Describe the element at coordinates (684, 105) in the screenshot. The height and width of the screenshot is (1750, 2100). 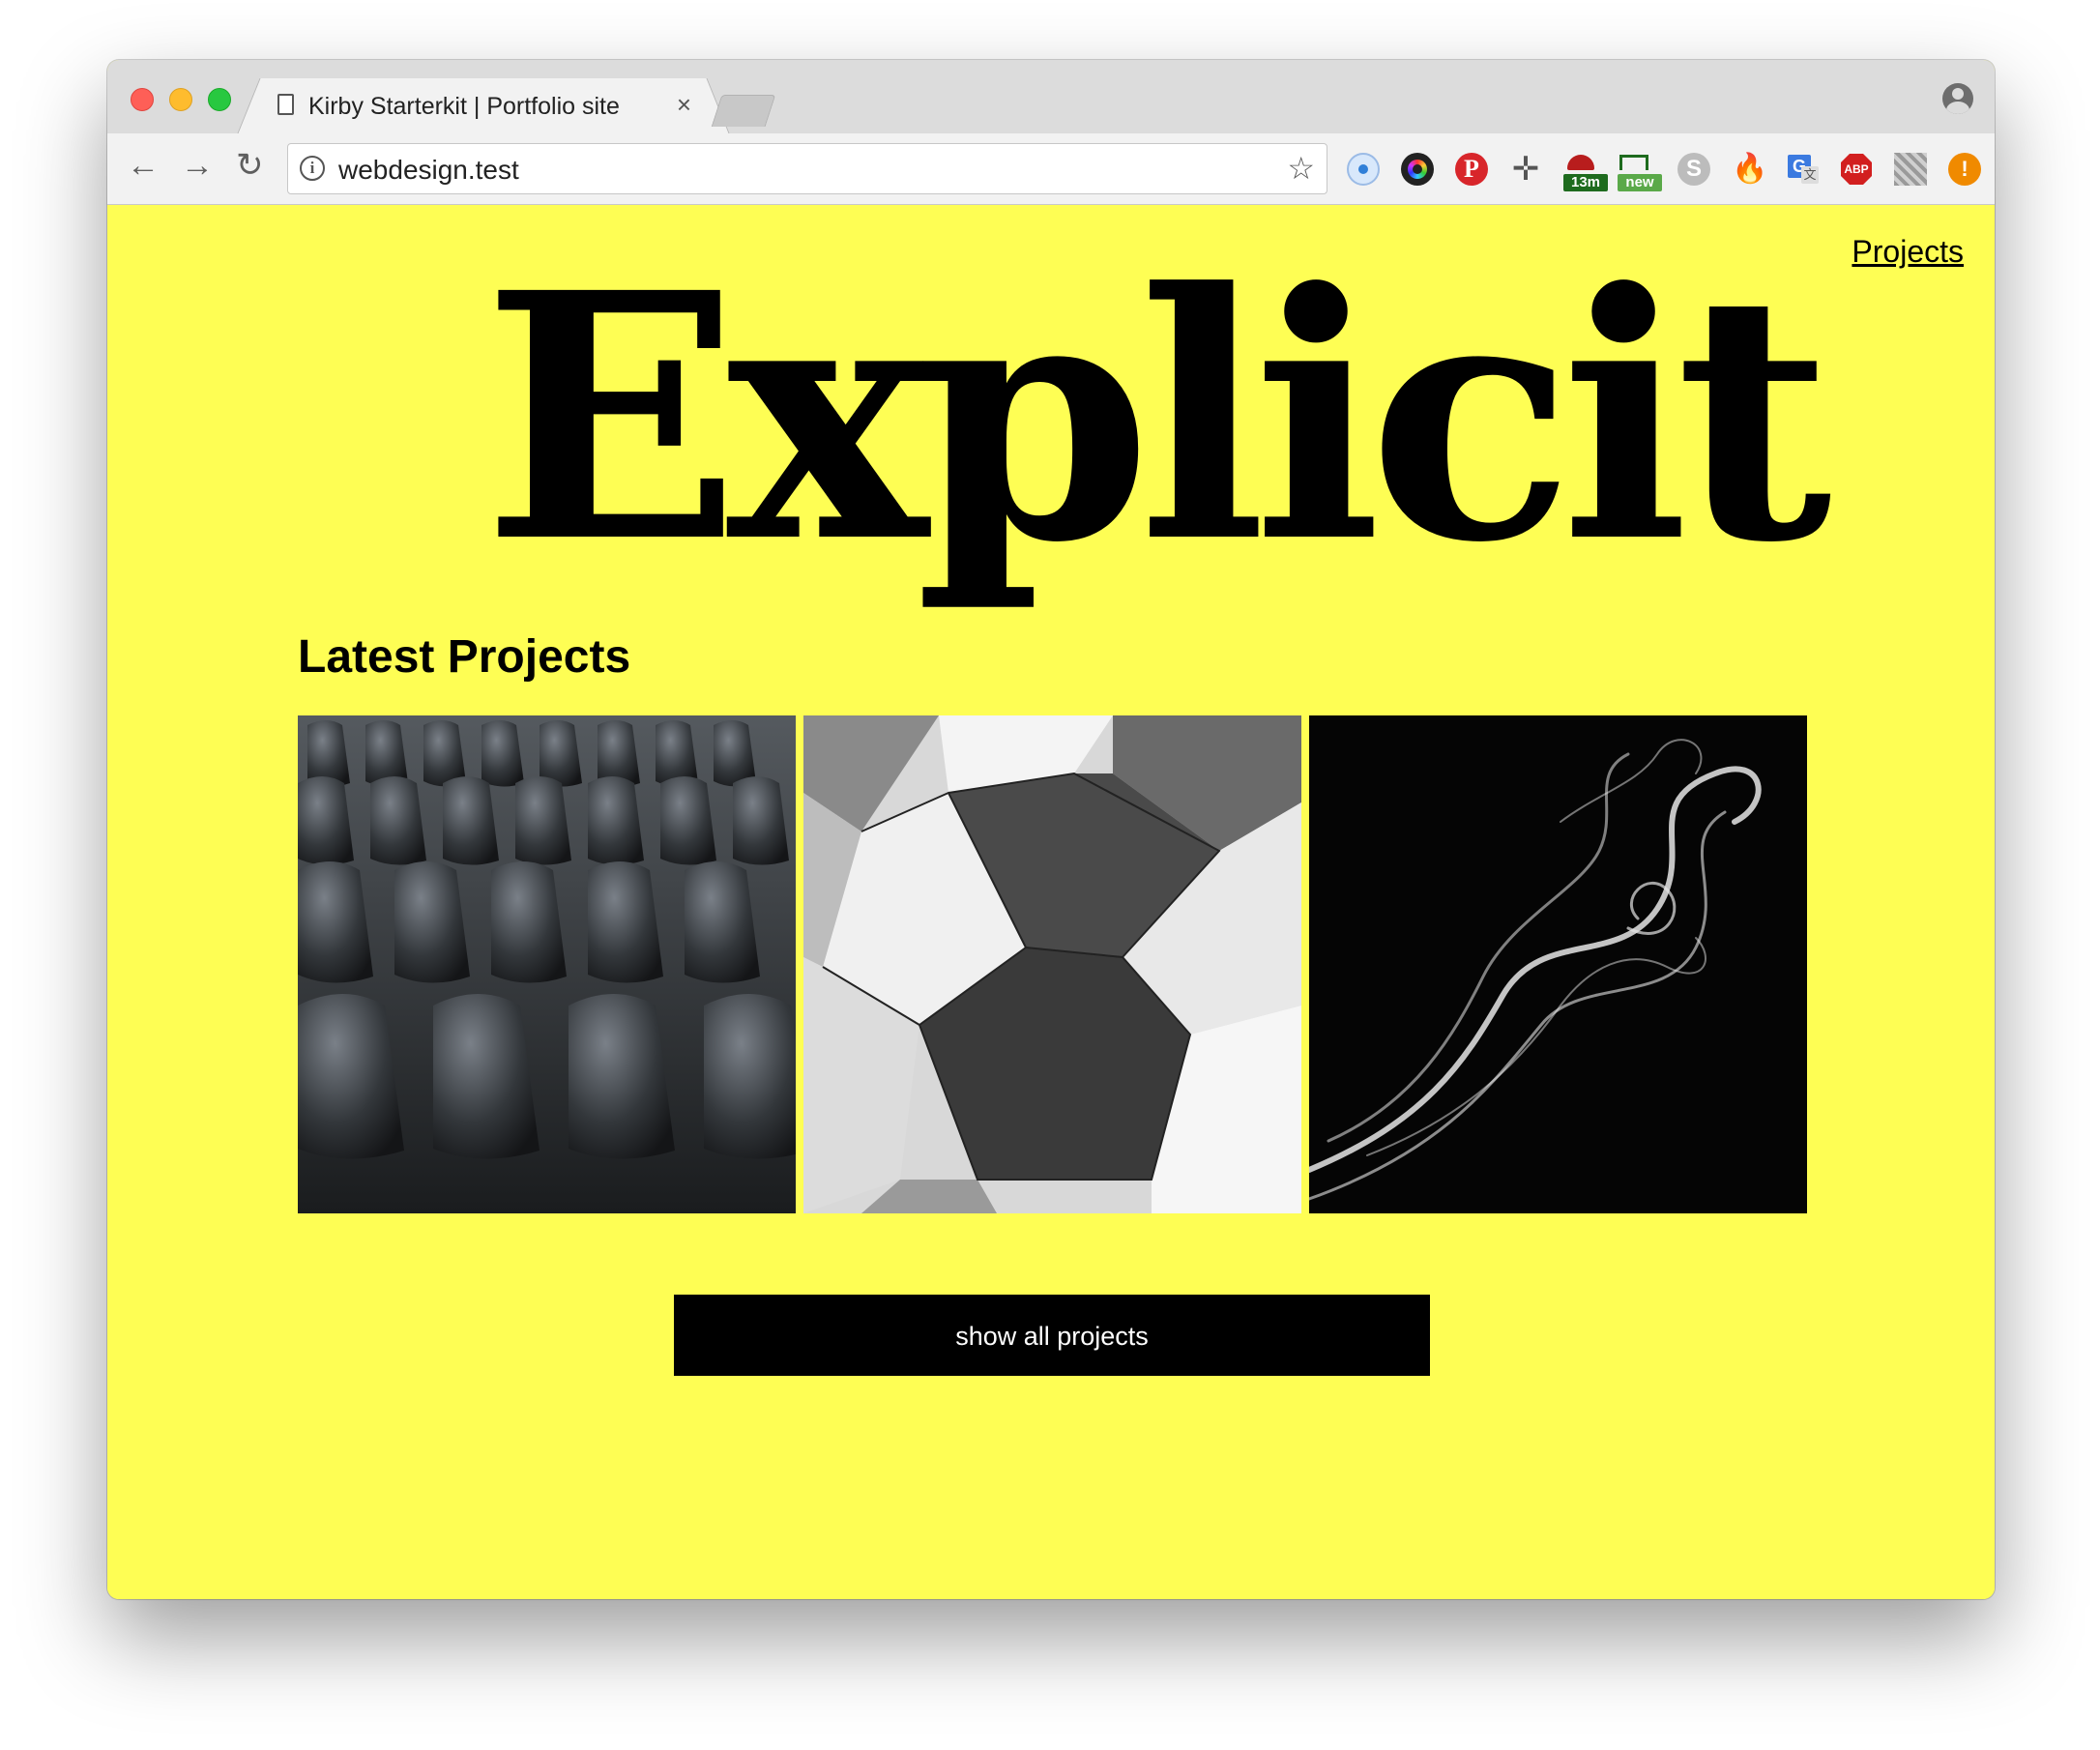
I see `close-tab-icon: ×` at that location.